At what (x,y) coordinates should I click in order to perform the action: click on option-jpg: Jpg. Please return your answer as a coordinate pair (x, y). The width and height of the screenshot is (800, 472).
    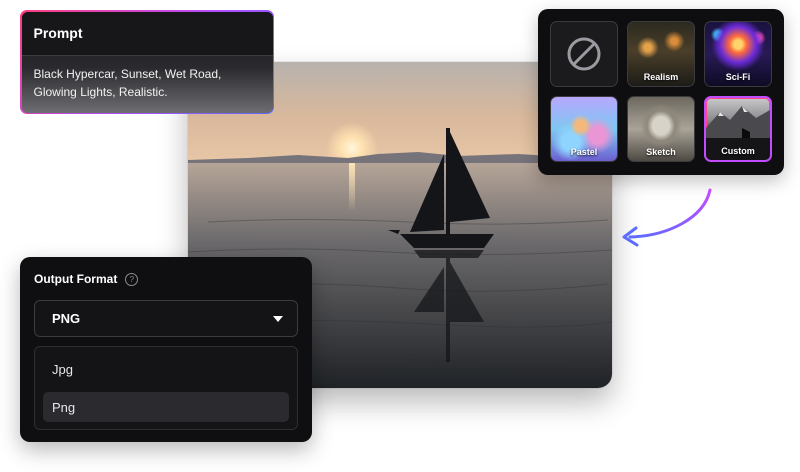
    Looking at the image, I should click on (166, 369).